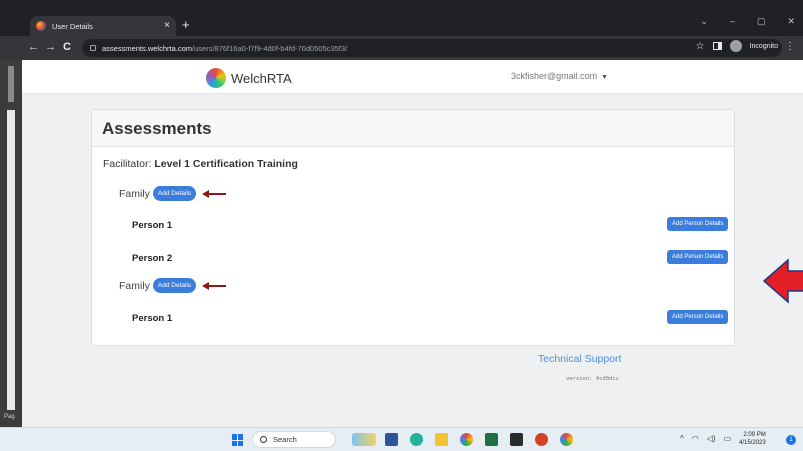 This screenshot has width=803, height=451. Describe the element at coordinates (285, 439) in the screenshot. I see `taskbar-search-label: Search` at that location.